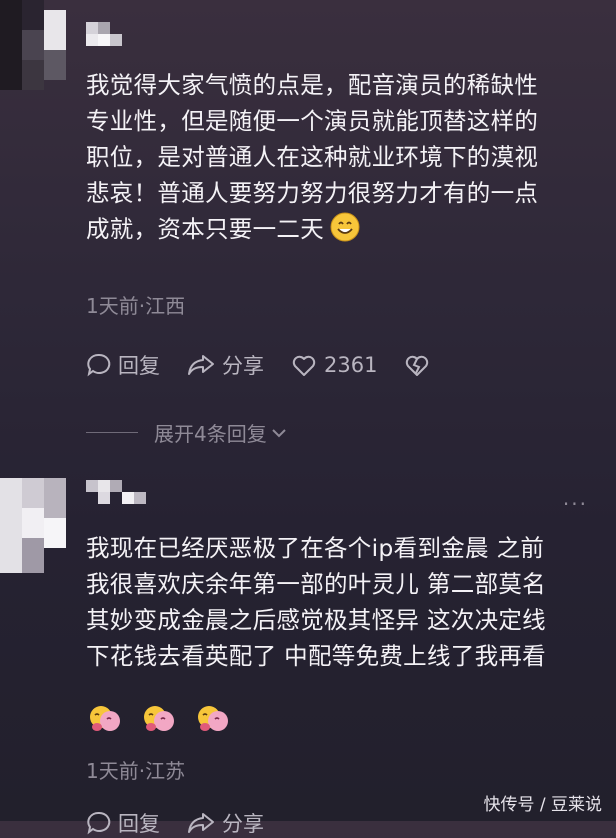 Image resolution: width=616 pixels, height=838 pixels. I want to click on comment-line: 我很喜欢庆余年第一部的叶灵儿 第二部莫名, so click(316, 584).